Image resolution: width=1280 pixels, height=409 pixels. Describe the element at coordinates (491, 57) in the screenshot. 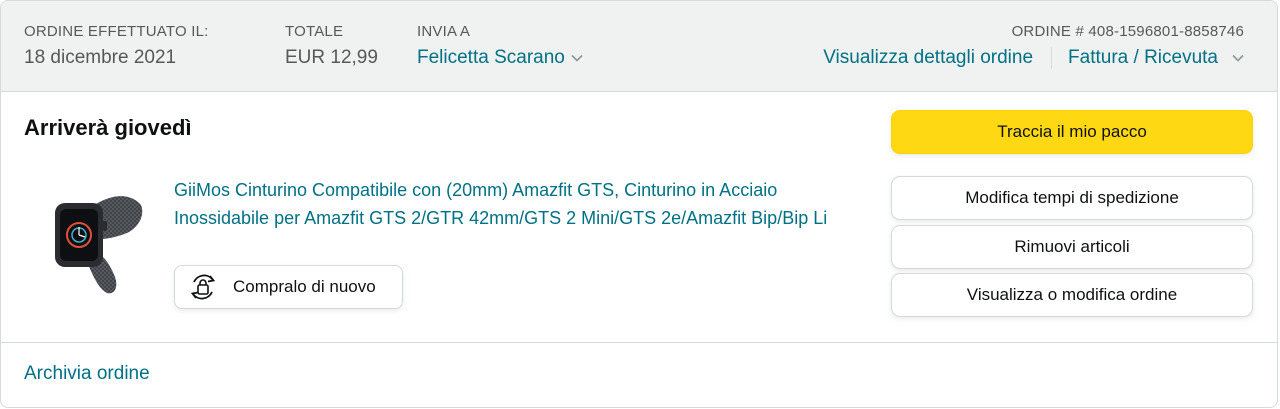

I see `ship-to-name: Felicetta Scarano` at that location.